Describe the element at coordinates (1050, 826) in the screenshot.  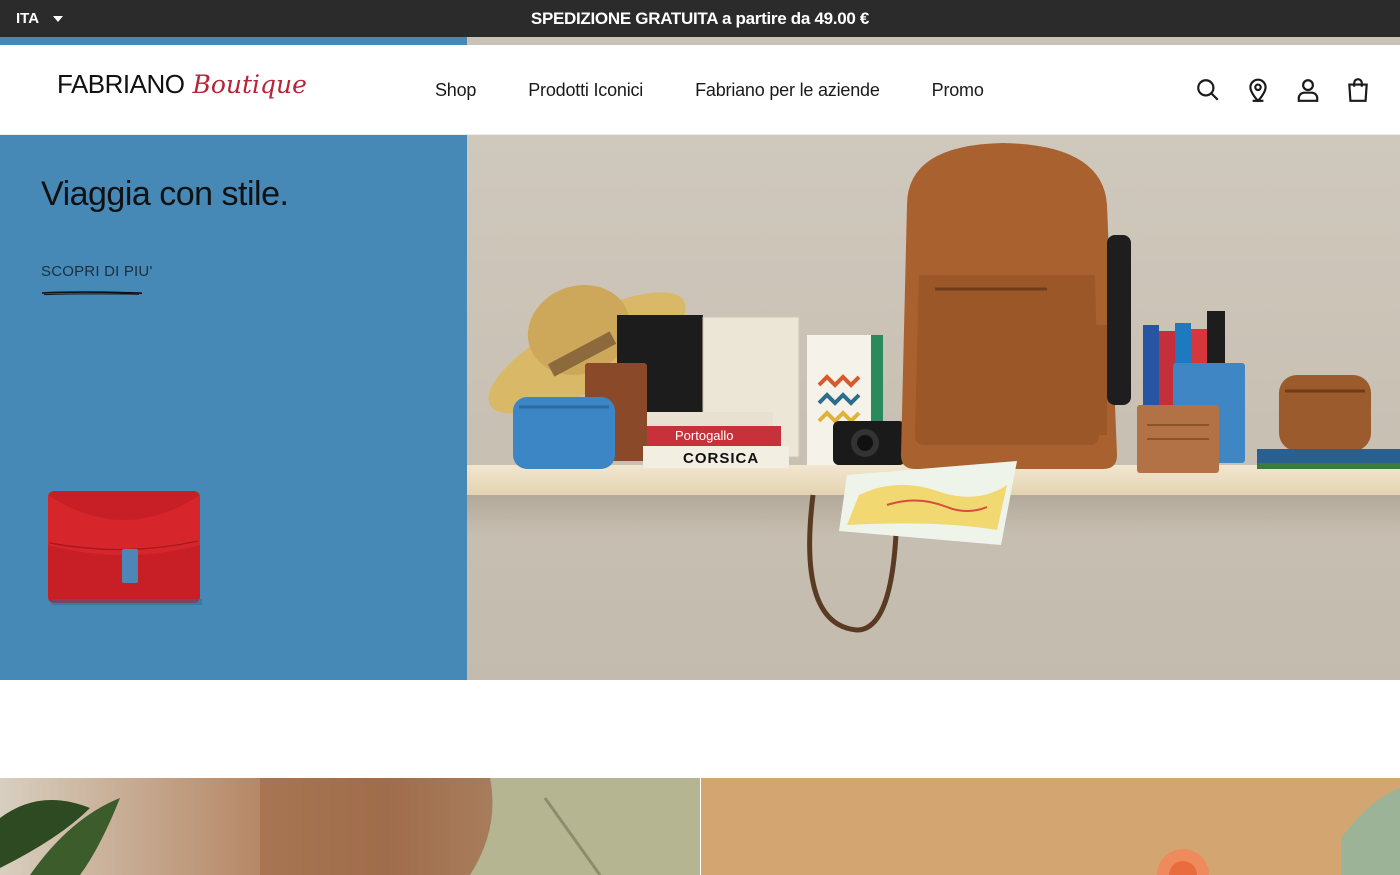
I see `category-tile-right` at that location.